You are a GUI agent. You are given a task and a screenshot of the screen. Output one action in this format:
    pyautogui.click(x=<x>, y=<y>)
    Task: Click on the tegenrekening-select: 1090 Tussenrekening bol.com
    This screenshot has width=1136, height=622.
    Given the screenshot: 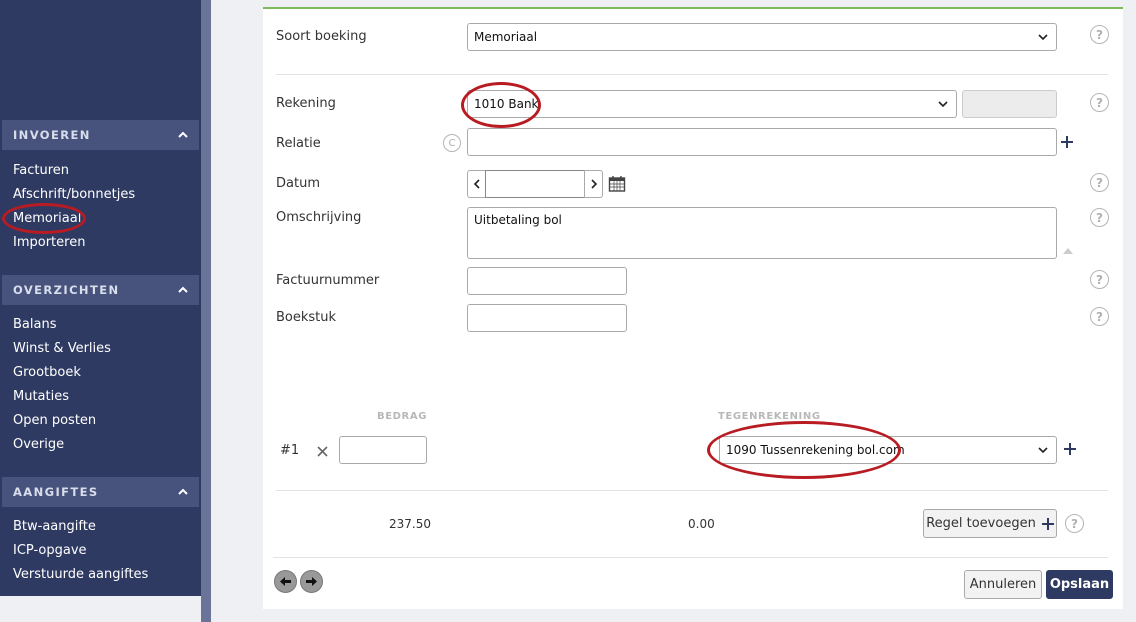 What is the action you would take?
    pyautogui.click(x=888, y=450)
    